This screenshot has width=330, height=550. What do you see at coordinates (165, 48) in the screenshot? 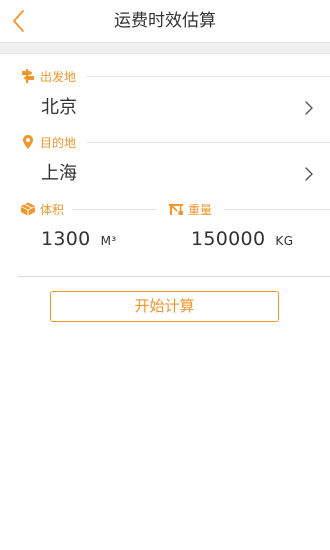
I see `section-separator` at bounding box center [165, 48].